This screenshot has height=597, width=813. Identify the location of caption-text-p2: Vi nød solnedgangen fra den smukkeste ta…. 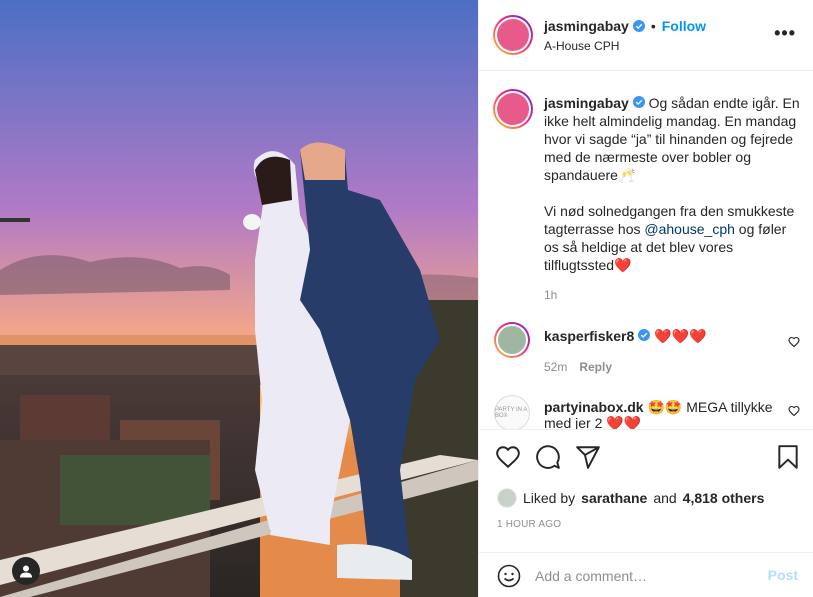
(669, 238).